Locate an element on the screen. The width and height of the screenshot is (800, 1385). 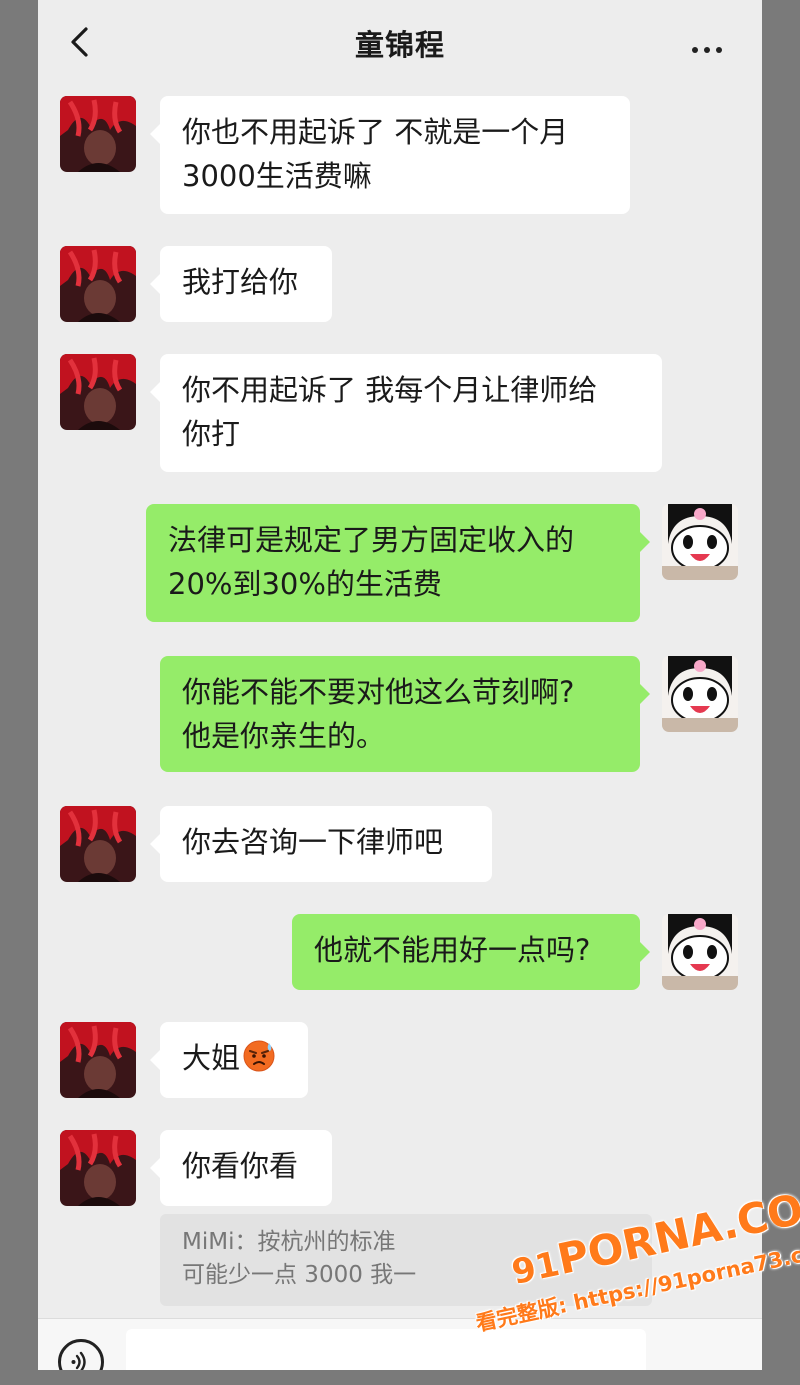
message-input is located at coordinates (386, 1349).